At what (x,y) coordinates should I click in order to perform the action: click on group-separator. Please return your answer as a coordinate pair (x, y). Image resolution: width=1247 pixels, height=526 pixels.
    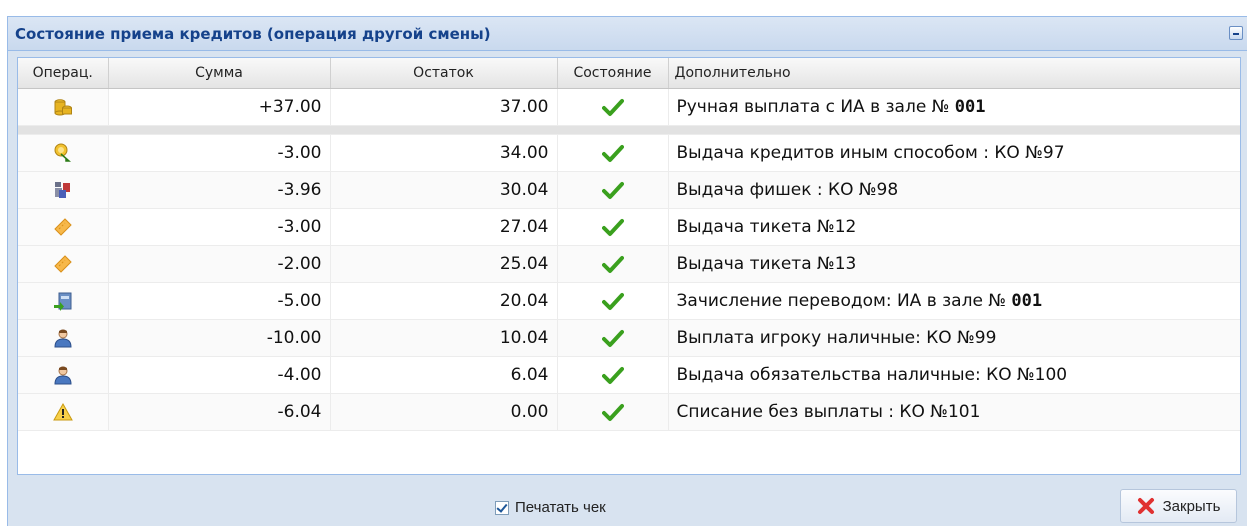
    Looking at the image, I should click on (629, 130).